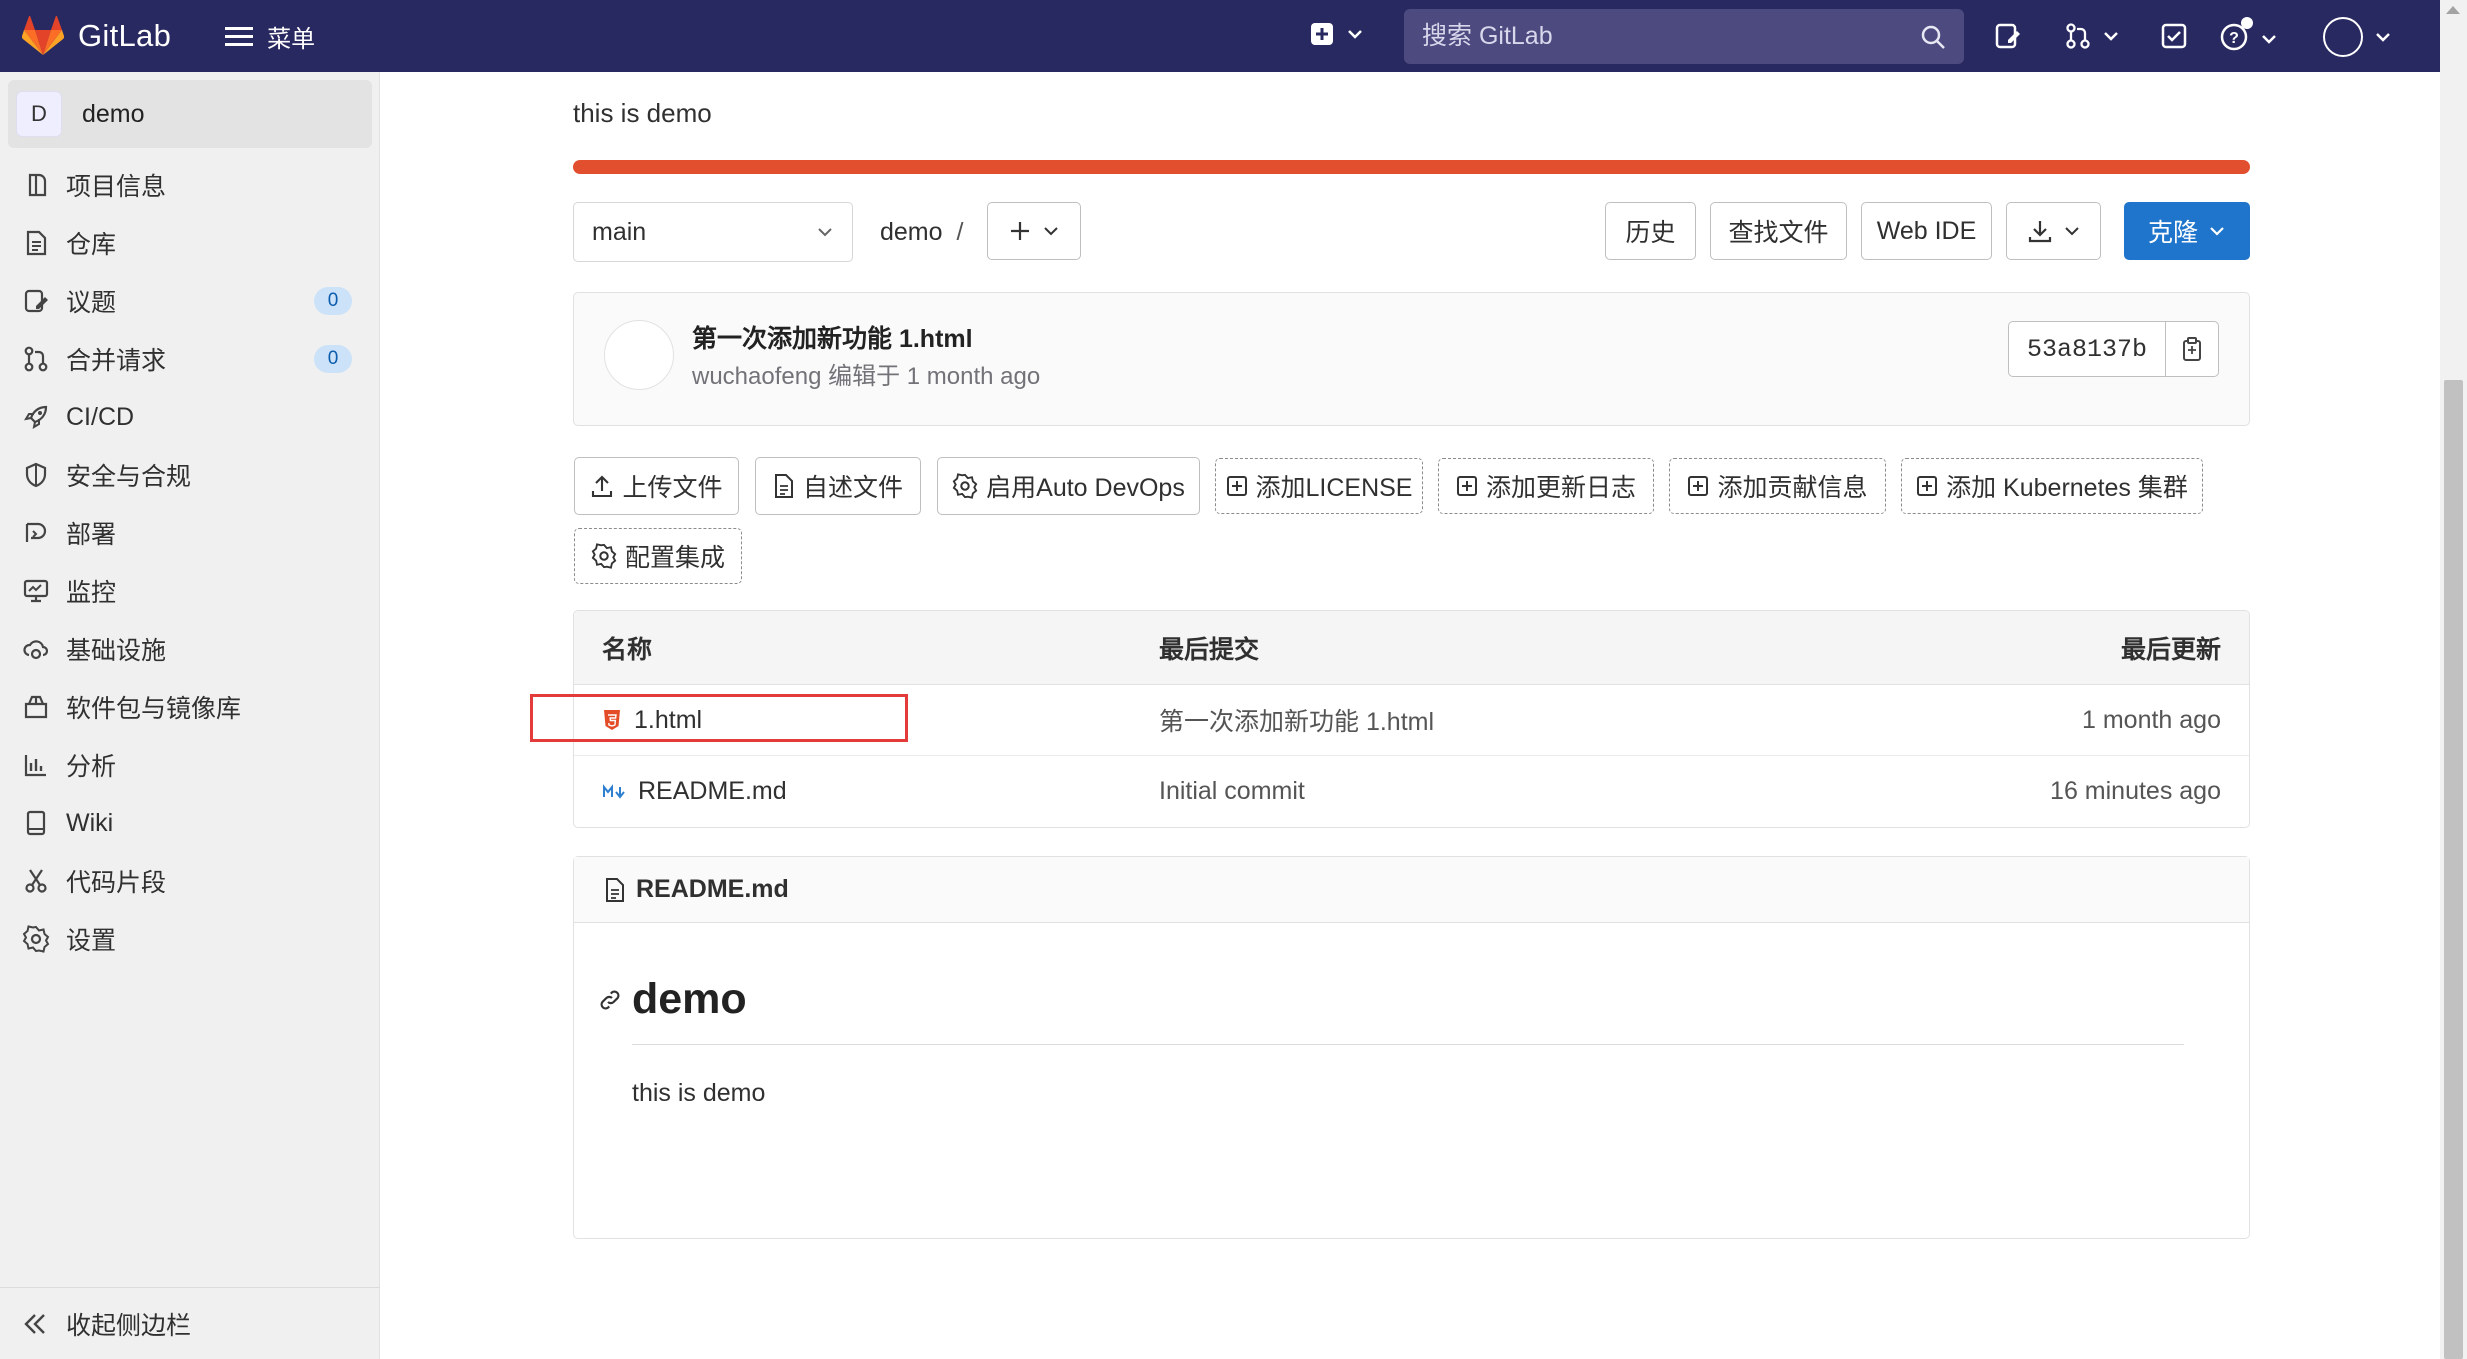 The height and width of the screenshot is (1359, 2467). What do you see at coordinates (713, 232) in the screenshot?
I see `branch-selector: main` at bounding box center [713, 232].